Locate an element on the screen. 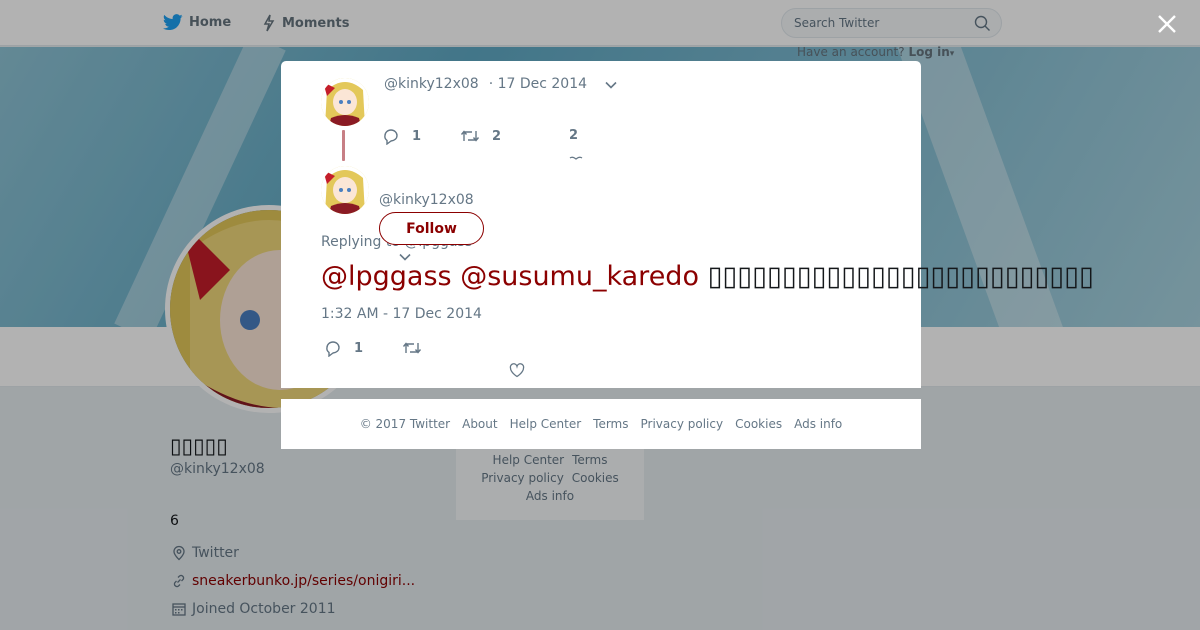 This screenshot has height=630, width=1200. parent-reply-action: 1 is located at coordinates (401, 136).